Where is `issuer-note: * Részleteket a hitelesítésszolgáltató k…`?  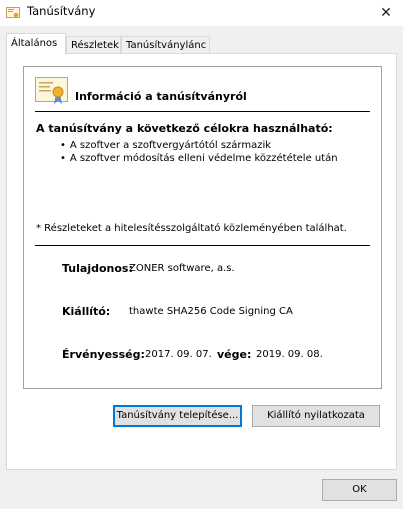 issuer-note: * Részleteket a hitelesítésszolgáltató k… is located at coordinates (191, 228).